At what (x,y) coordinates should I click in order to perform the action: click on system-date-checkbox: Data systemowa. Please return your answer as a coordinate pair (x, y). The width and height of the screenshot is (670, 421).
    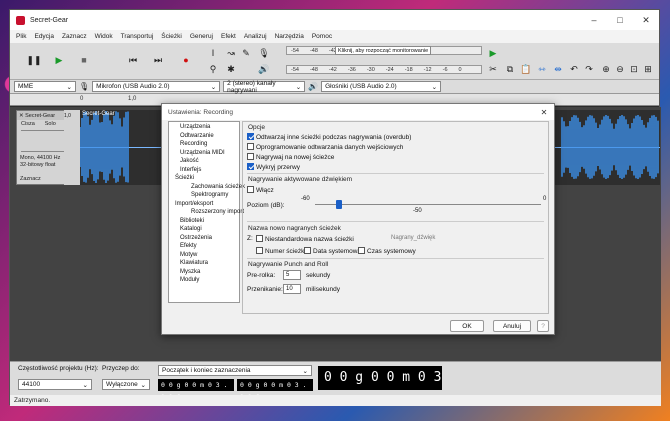
    Looking at the image, I should click on (332, 251).